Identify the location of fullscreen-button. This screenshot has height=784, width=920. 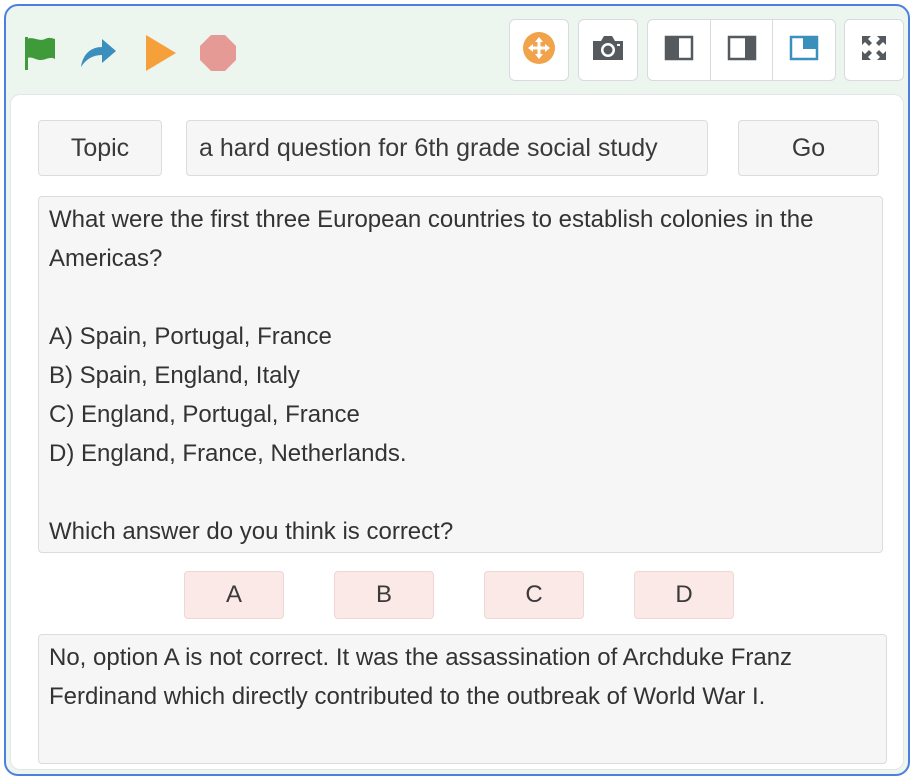
(874, 50).